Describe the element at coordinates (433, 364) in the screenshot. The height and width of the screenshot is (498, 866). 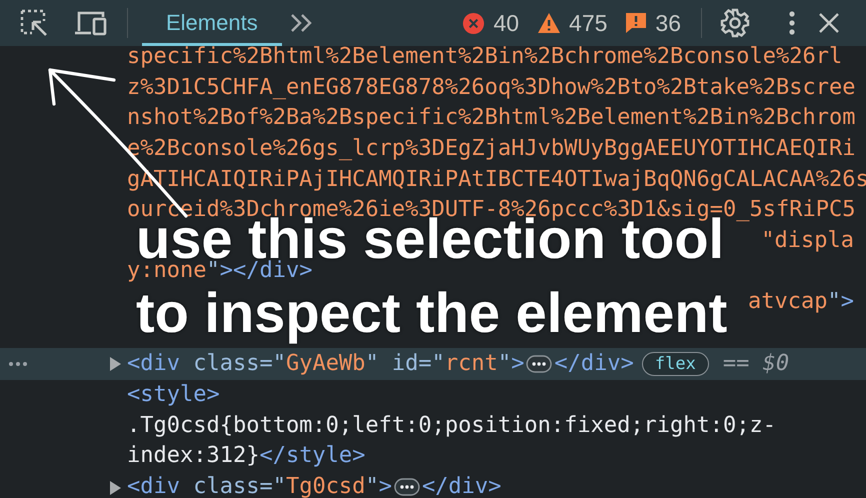
I see `selected-row: <div class="GyAeWb" id="rcnt"> </div> flex == $0` at that location.